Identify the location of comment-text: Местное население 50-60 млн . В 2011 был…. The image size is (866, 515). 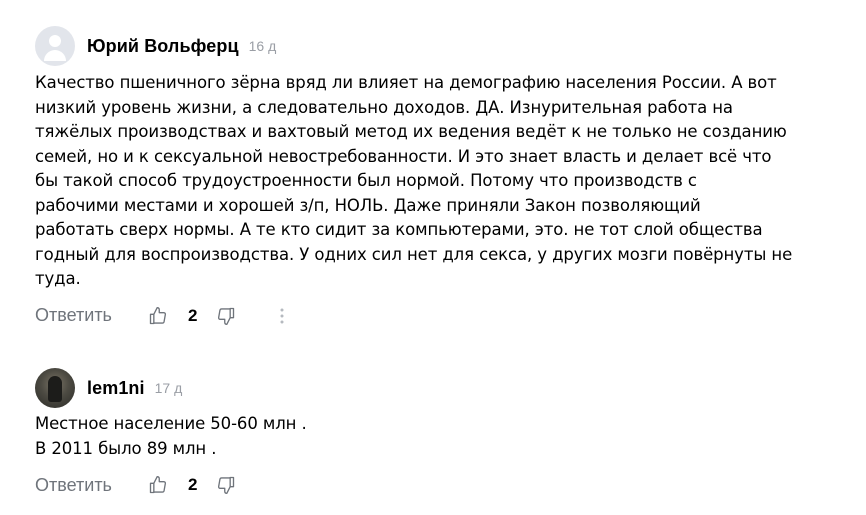
(171, 436).